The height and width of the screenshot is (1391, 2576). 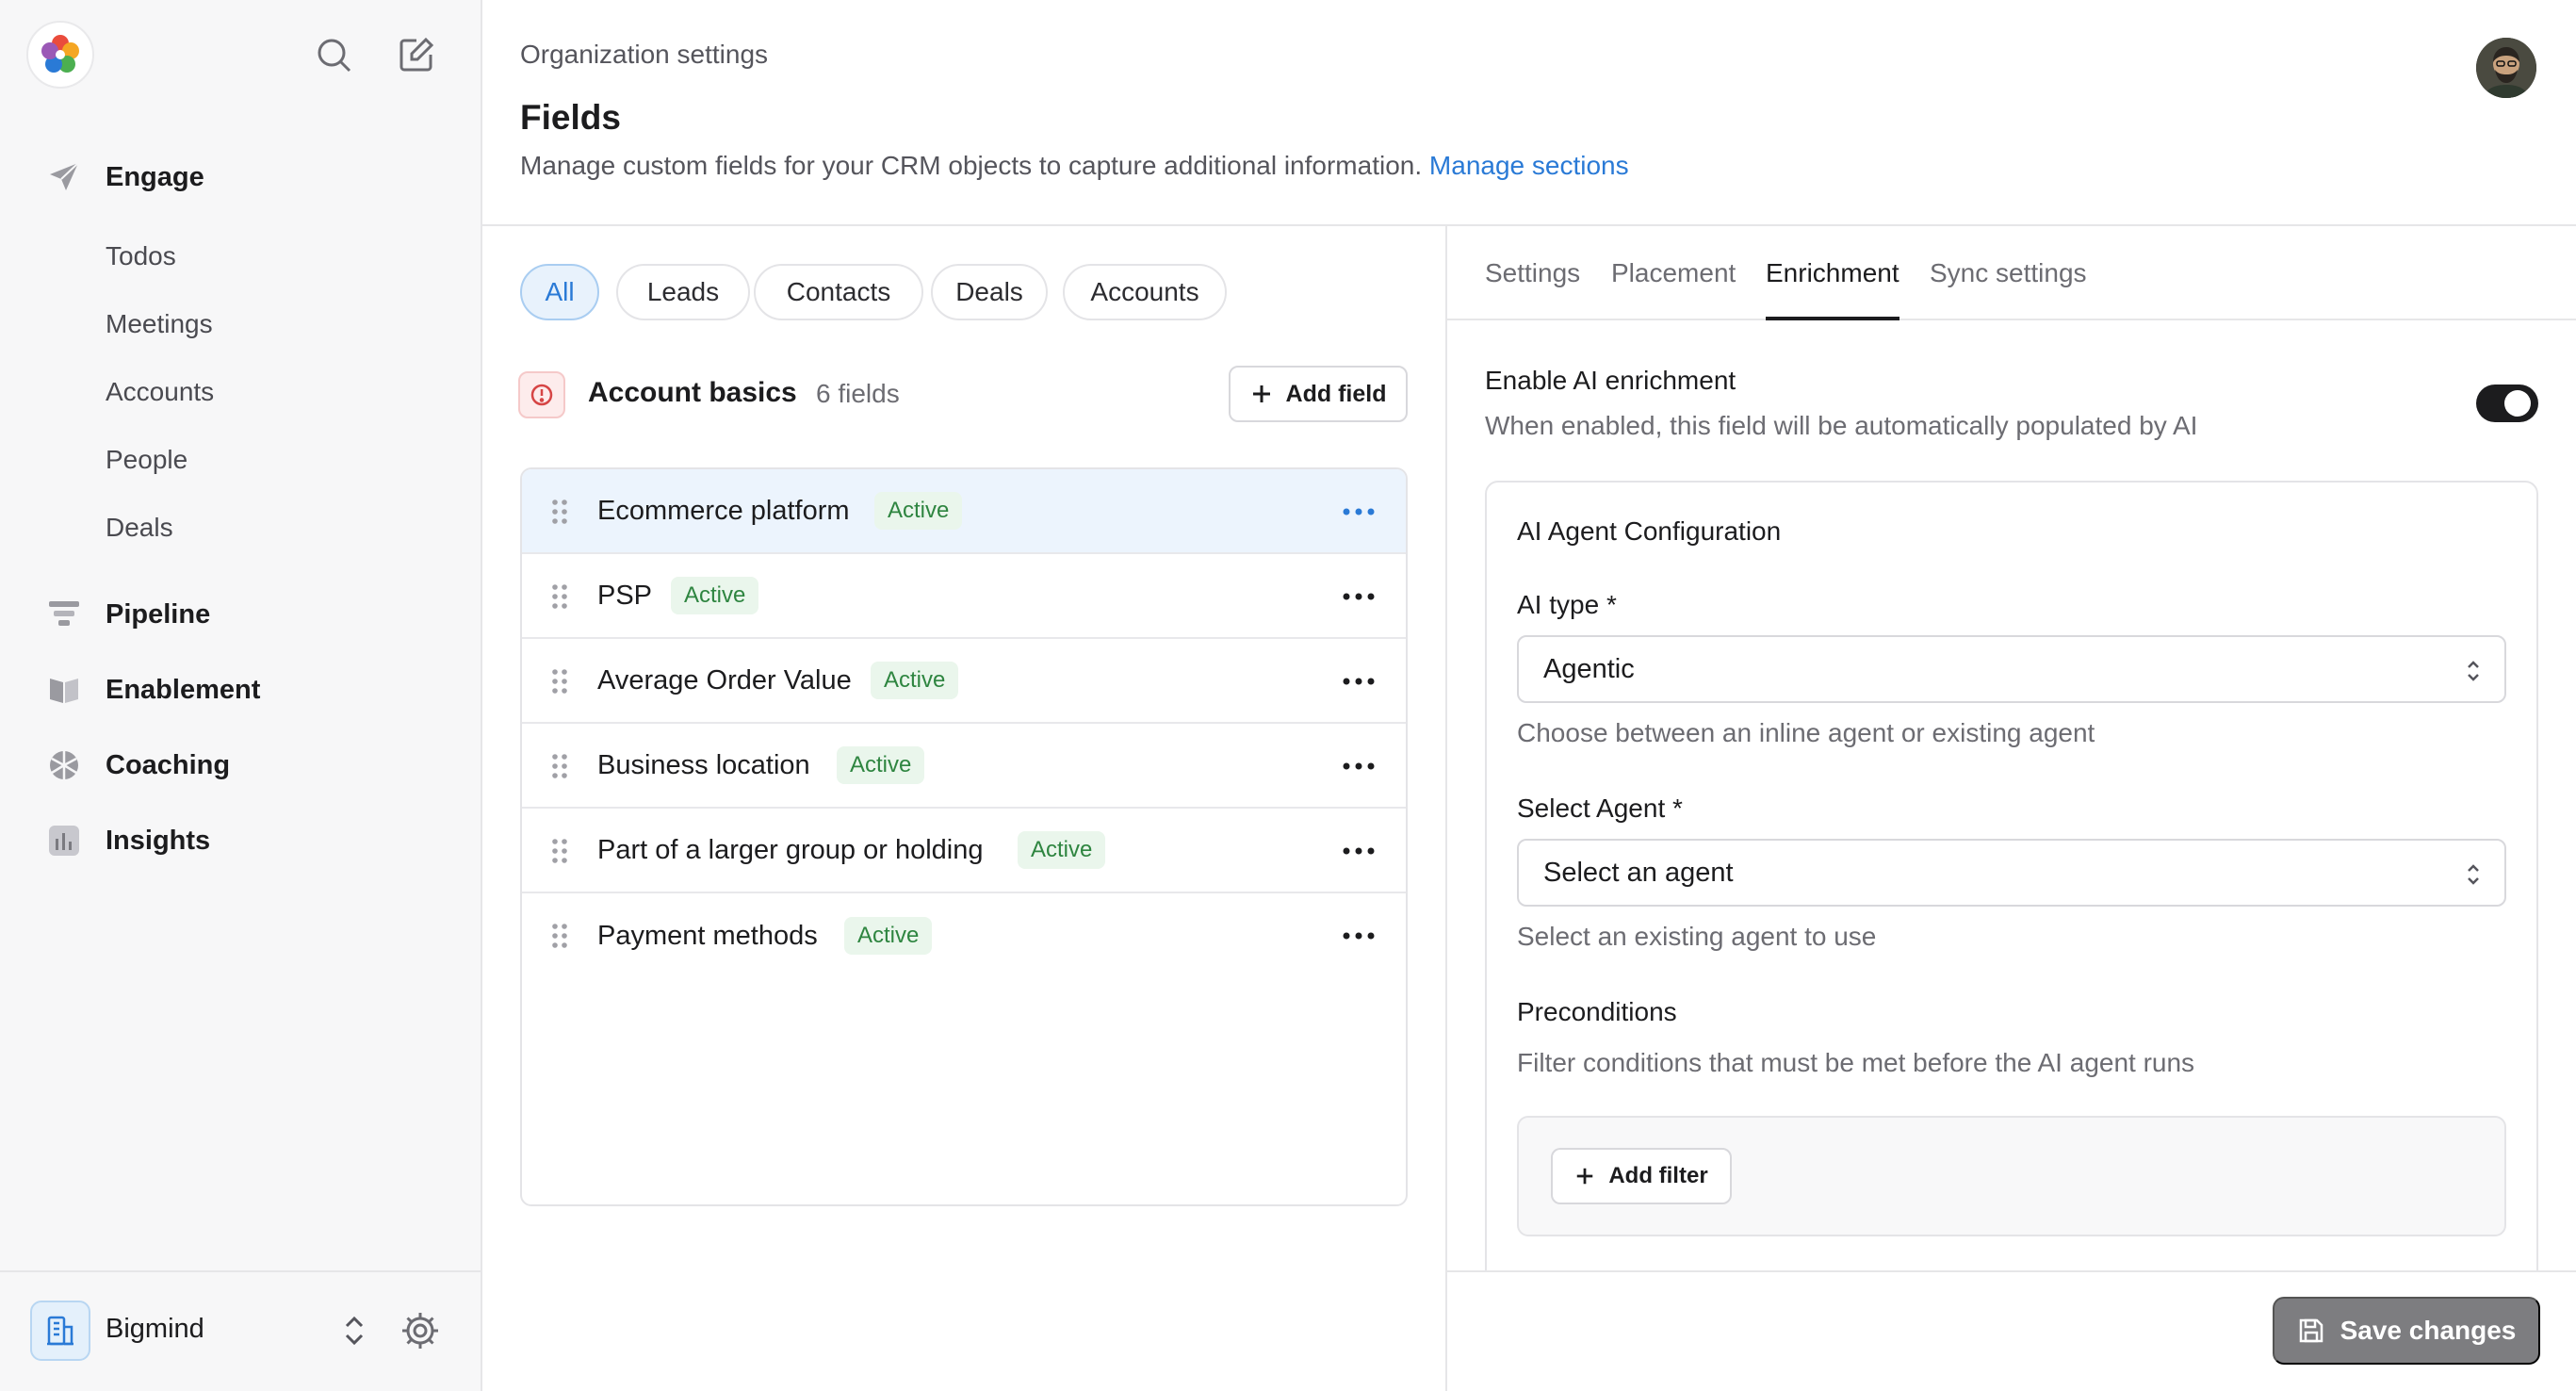 I want to click on ai-type-select: Agentic, so click(x=2011, y=669).